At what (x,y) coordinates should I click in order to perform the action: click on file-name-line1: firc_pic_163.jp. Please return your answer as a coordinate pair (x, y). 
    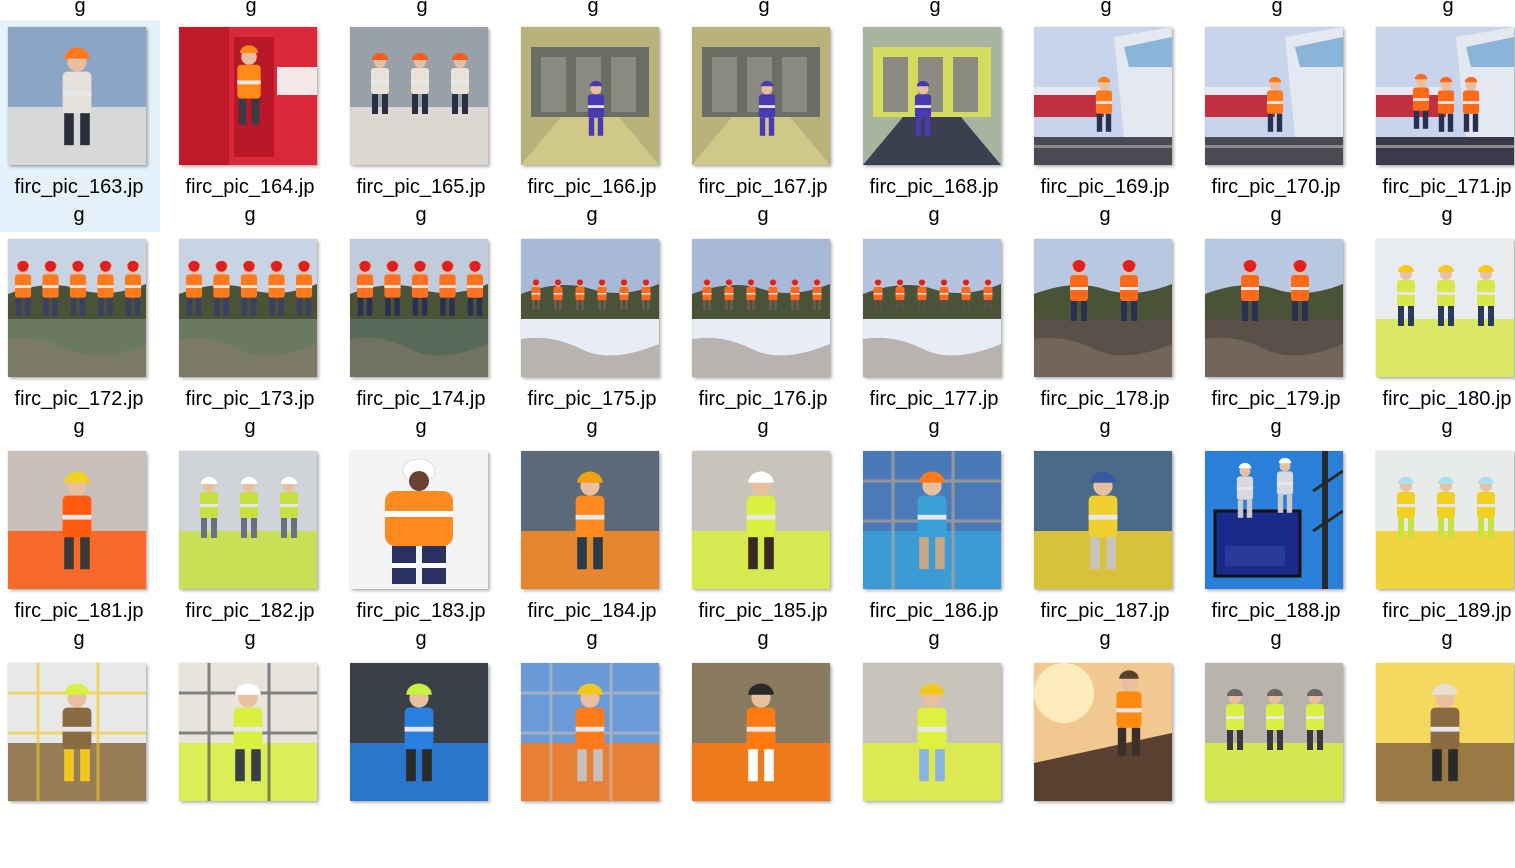
    Looking at the image, I should click on (79, 187).